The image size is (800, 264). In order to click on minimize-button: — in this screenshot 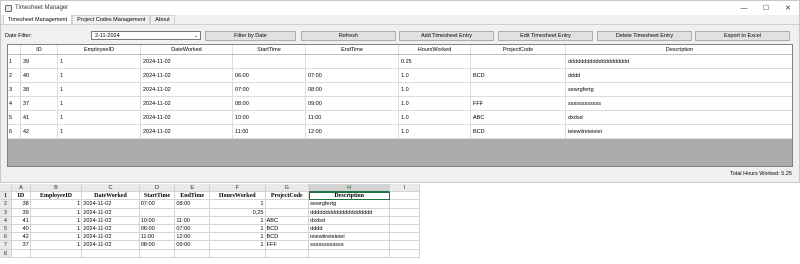, I will do `click(744, 8)`.